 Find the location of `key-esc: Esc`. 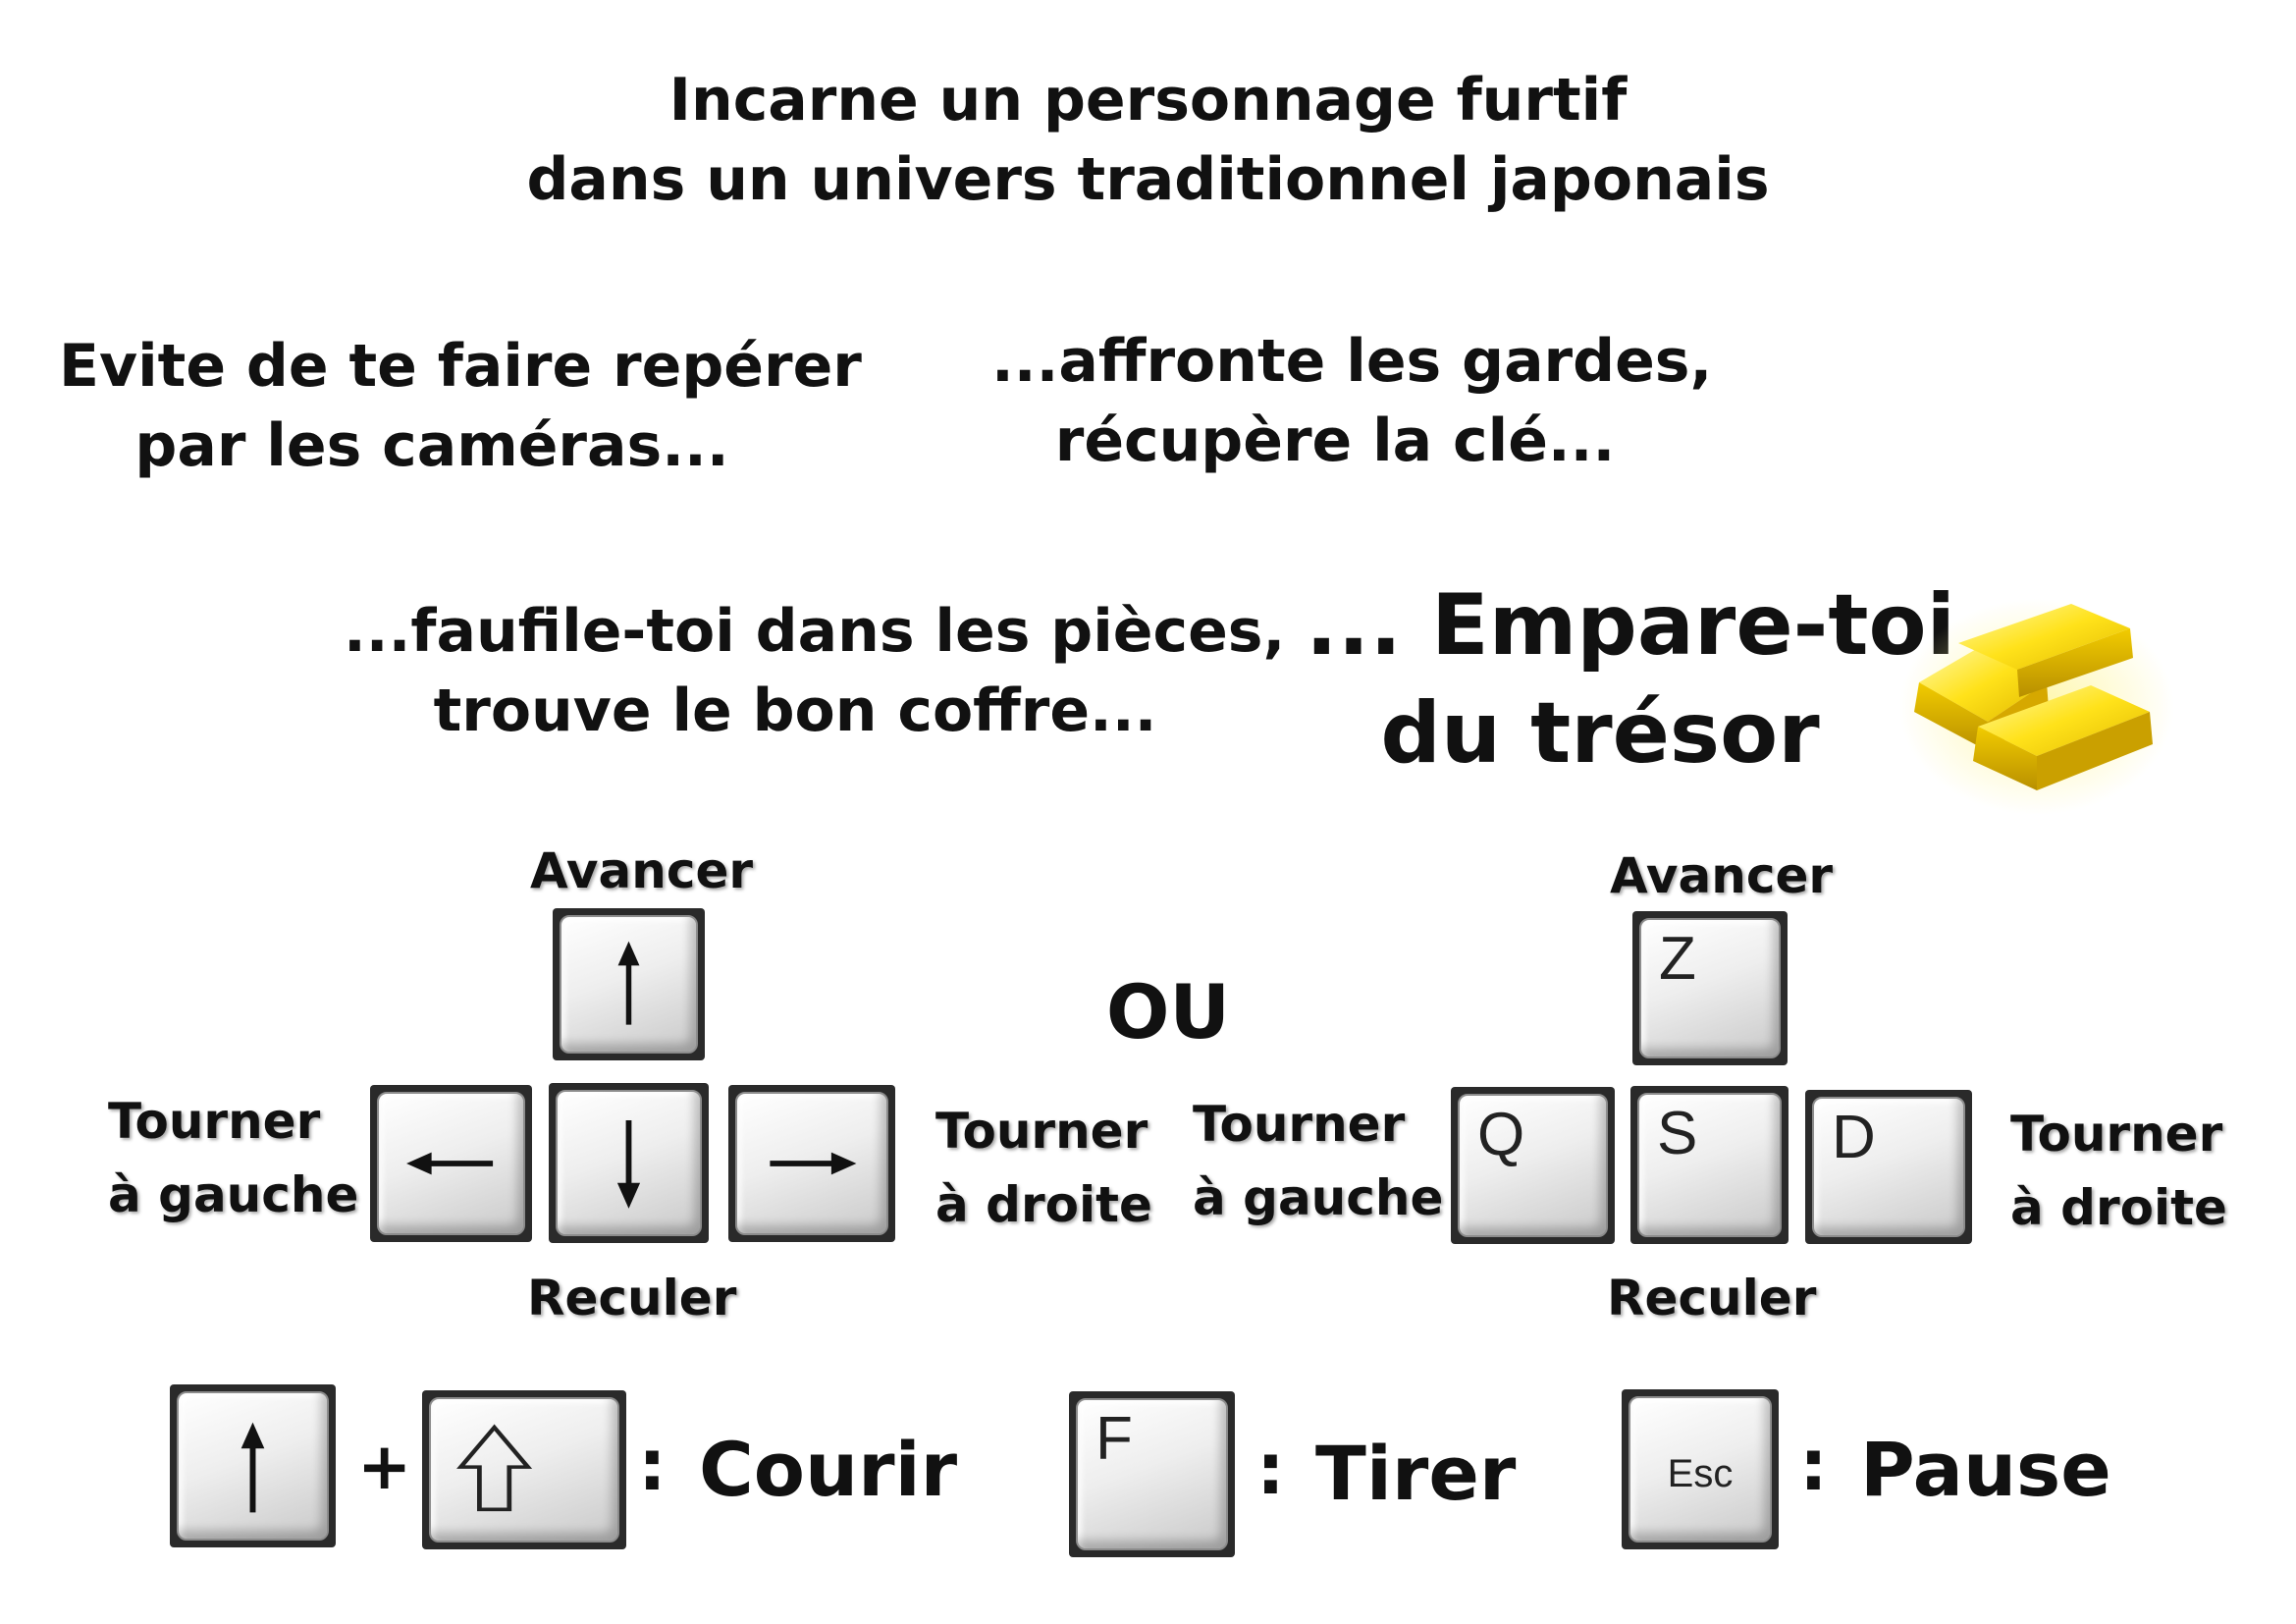

key-esc: Esc is located at coordinates (1700, 1469).